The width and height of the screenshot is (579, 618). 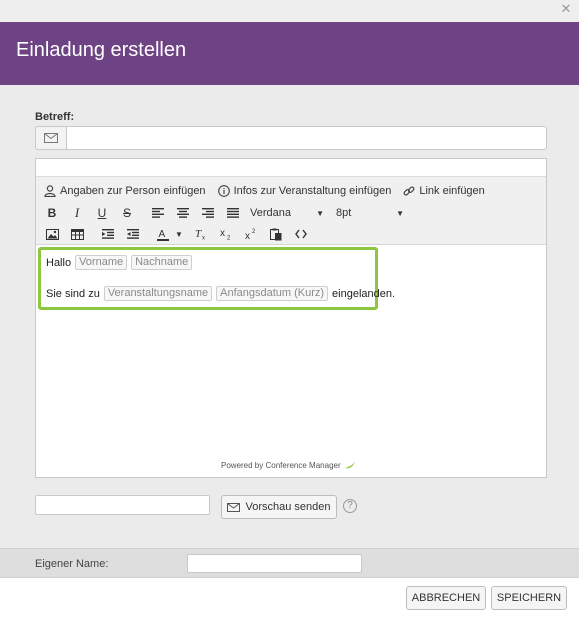 What do you see at coordinates (350, 506) in the screenshot?
I see `help-icon: ?` at bounding box center [350, 506].